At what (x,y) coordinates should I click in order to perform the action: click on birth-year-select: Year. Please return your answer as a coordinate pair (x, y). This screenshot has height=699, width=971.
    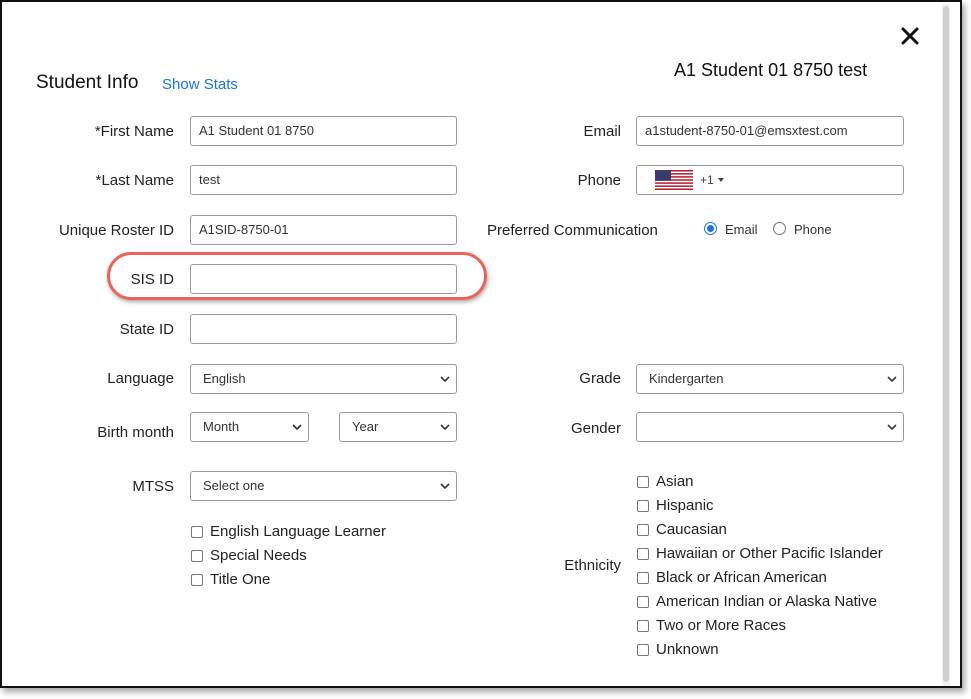
    Looking at the image, I should click on (398, 427).